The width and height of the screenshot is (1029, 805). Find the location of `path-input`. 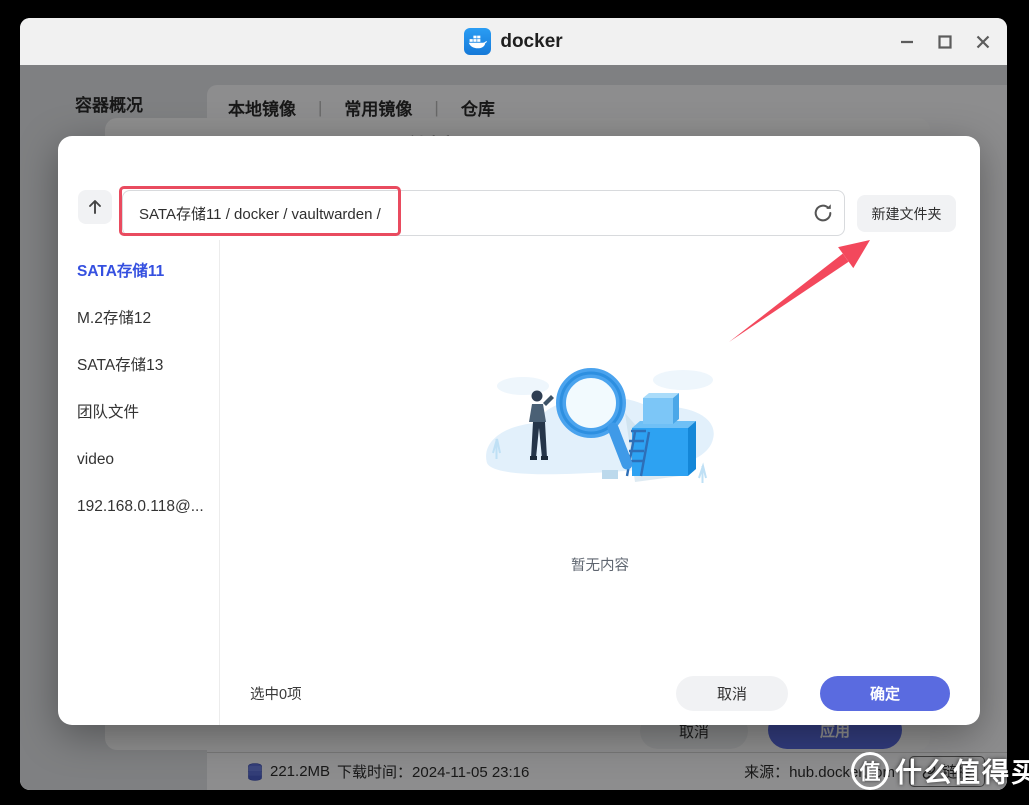

path-input is located at coordinates (483, 213).